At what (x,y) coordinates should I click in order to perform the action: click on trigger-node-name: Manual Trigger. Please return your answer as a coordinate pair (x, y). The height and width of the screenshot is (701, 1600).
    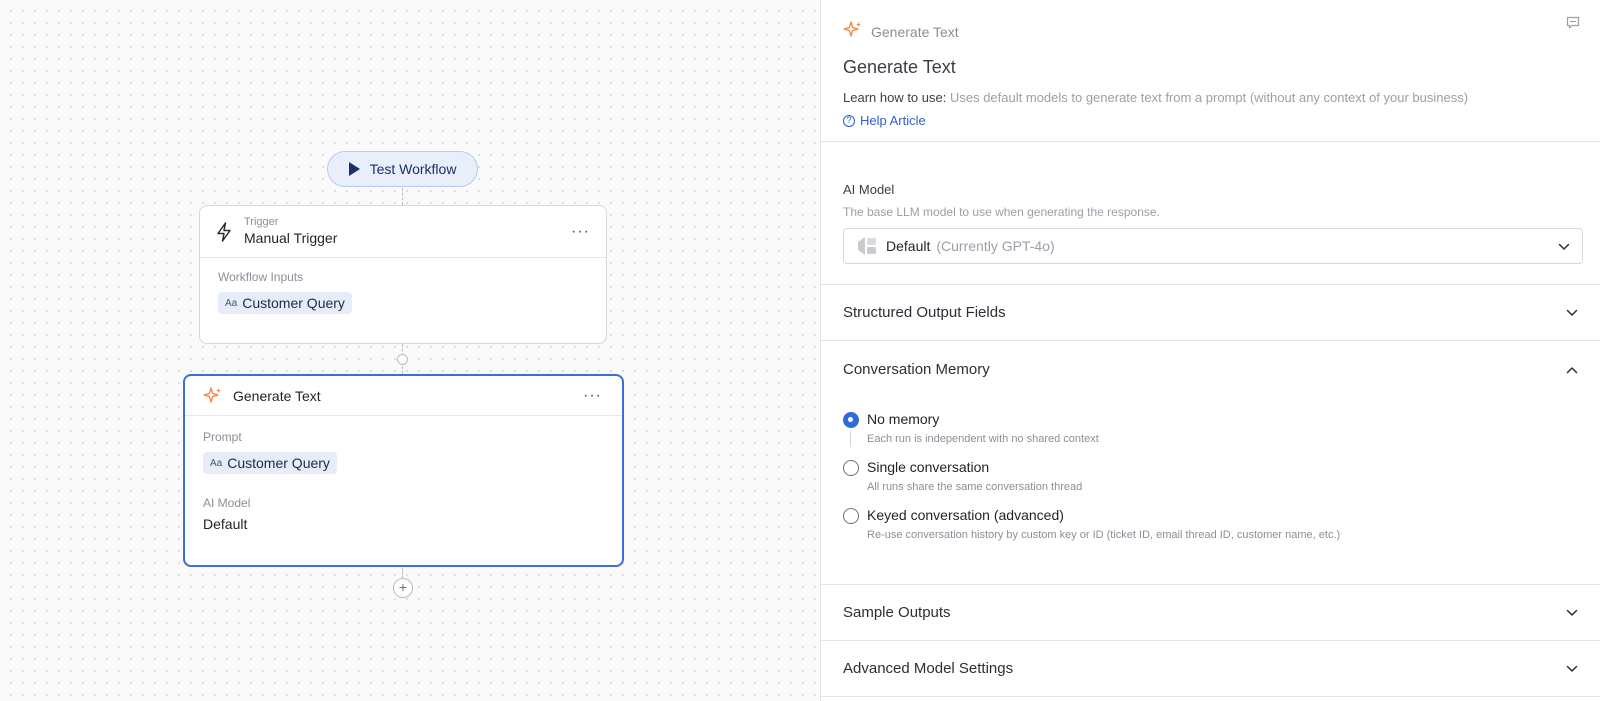
    Looking at the image, I should click on (291, 238).